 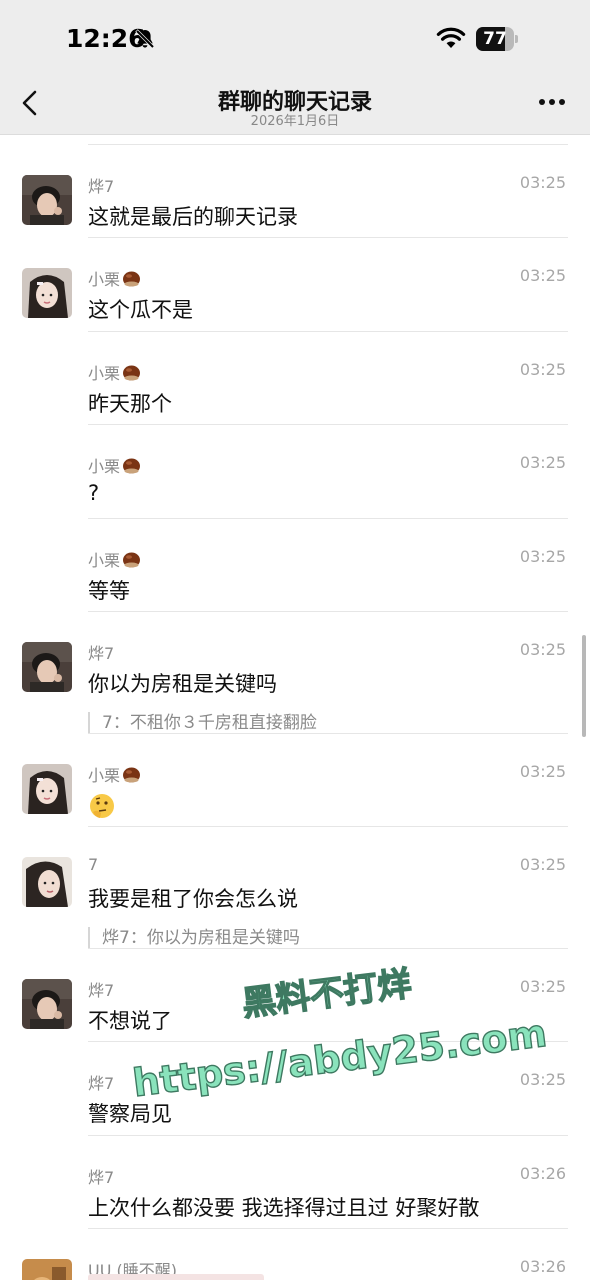 What do you see at coordinates (295, 191) in the screenshot?
I see `message-item: 烨7 03:25 这就是最后的聊天记录` at bounding box center [295, 191].